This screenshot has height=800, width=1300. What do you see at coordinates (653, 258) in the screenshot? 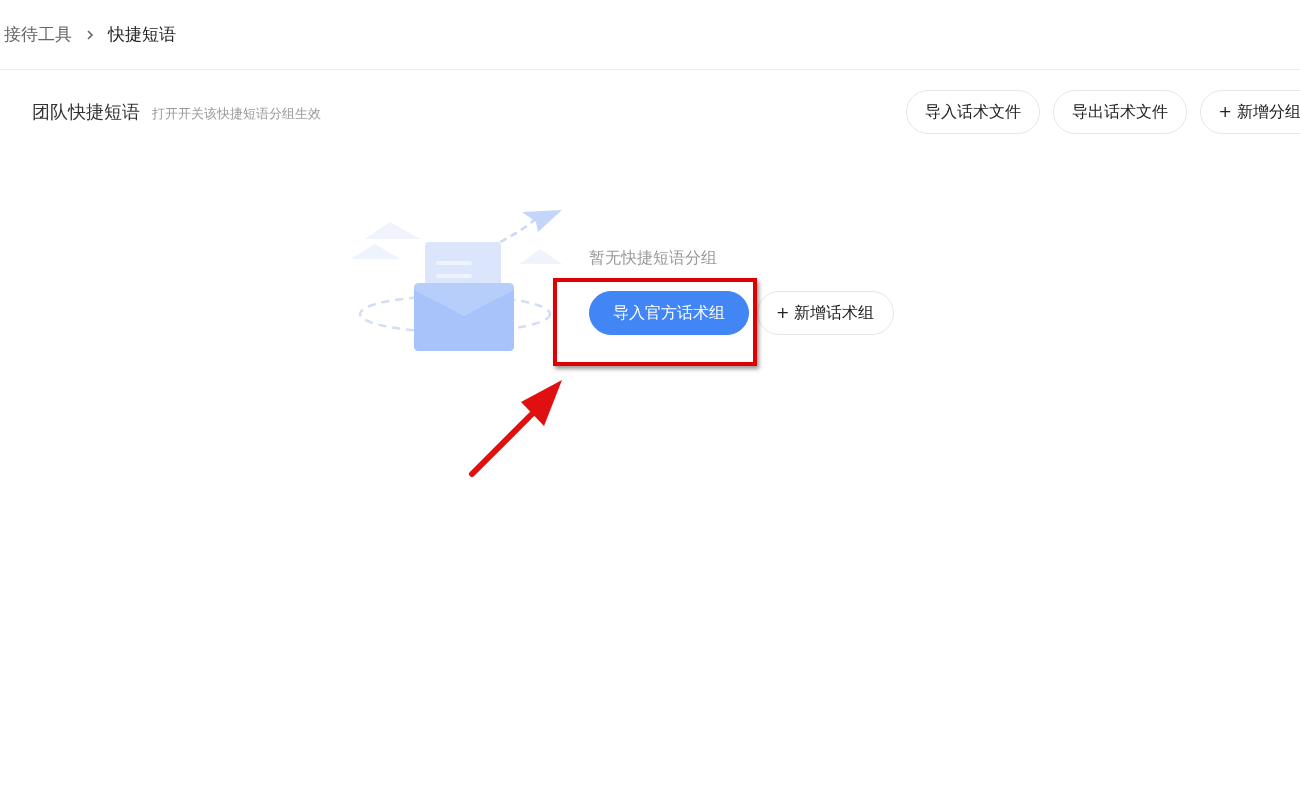
I see `empty-message: 暂无快捷短语分组` at bounding box center [653, 258].